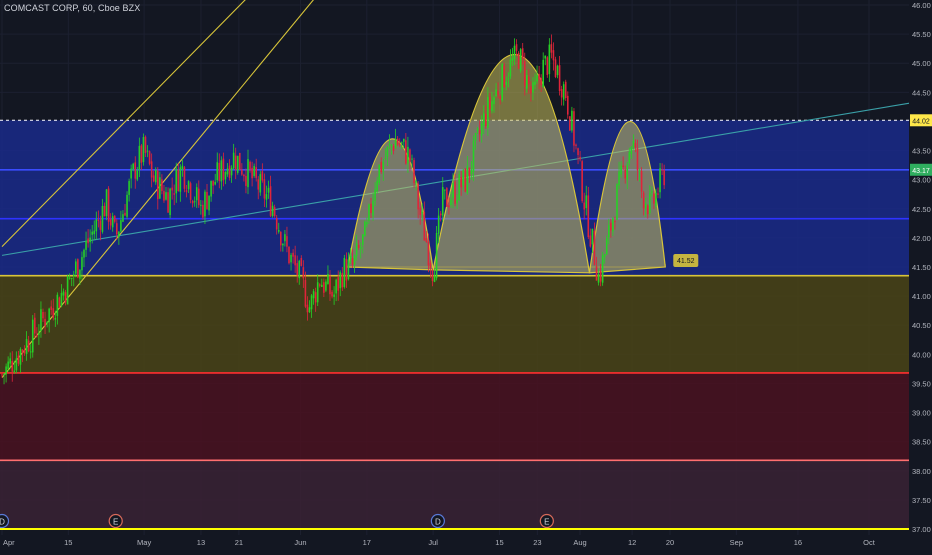 The image size is (932, 555). I want to click on x-tick-label: 12, so click(632, 542).